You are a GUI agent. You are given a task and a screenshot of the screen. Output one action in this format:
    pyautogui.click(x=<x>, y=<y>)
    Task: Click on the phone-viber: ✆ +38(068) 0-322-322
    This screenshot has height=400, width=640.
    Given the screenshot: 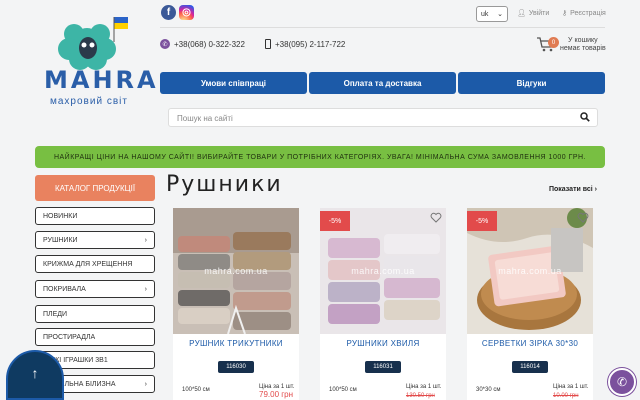 What is the action you would take?
    pyautogui.click(x=202, y=44)
    